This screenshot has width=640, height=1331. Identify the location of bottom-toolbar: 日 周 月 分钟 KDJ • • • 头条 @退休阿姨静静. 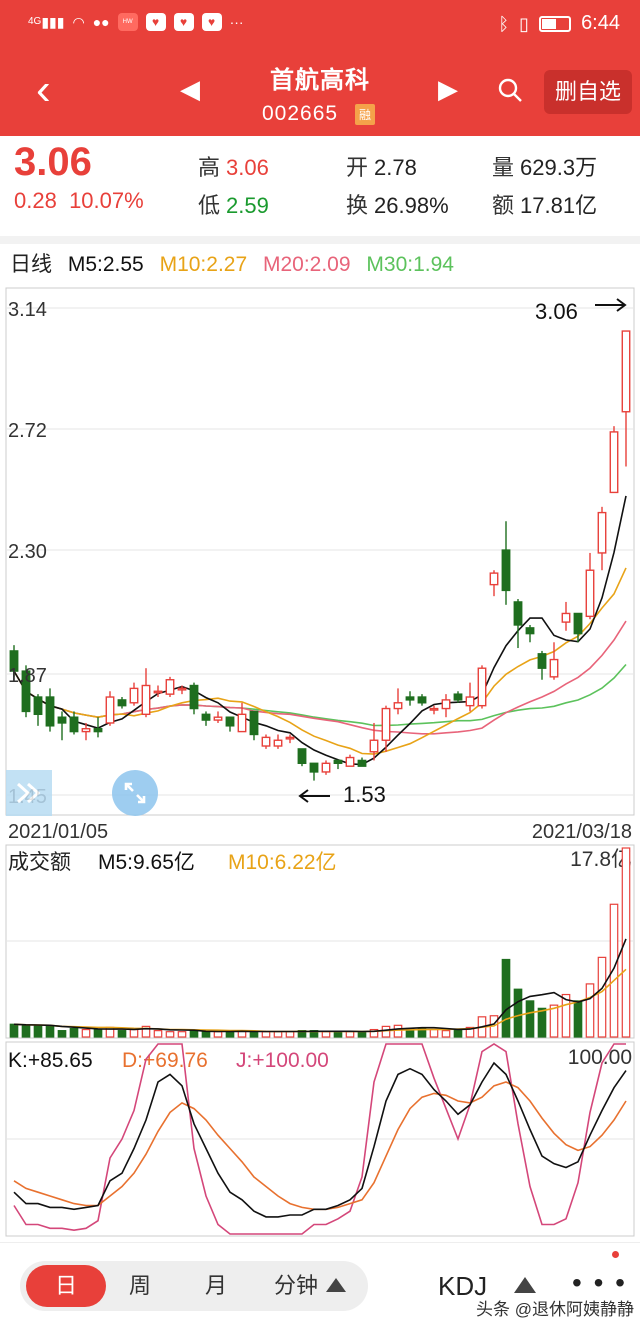
(320, 1286).